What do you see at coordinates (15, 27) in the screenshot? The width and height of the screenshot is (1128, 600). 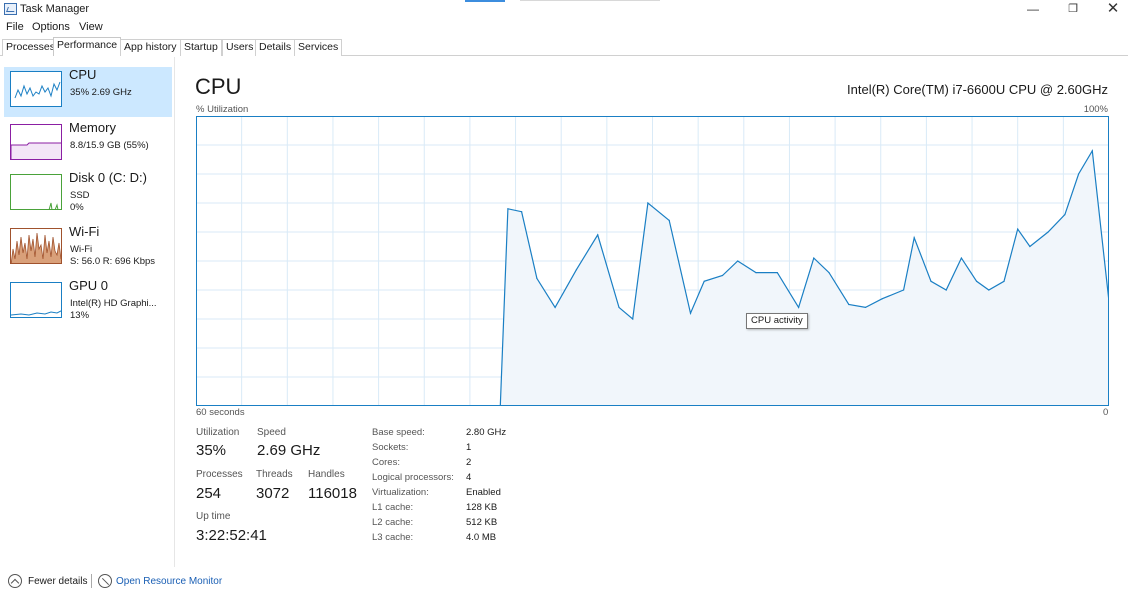 I see `menu-file: File` at bounding box center [15, 27].